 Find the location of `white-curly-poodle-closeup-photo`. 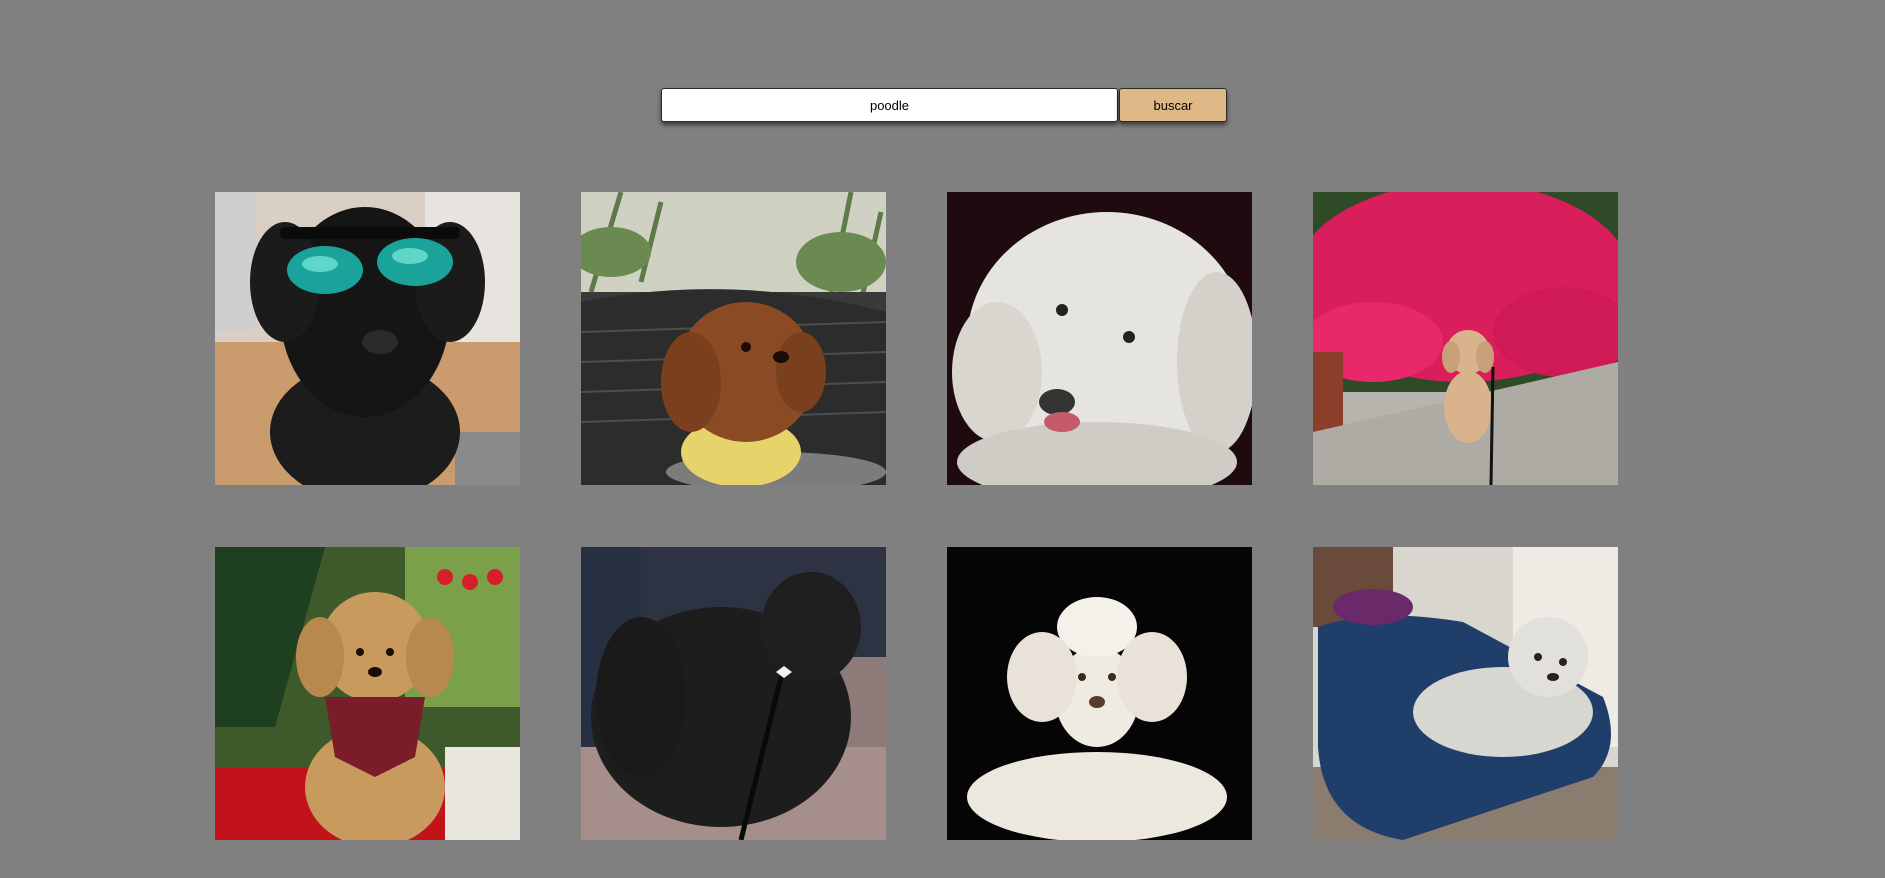

white-curly-poodle-closeup-photo is located at coordinates (1099, 338).